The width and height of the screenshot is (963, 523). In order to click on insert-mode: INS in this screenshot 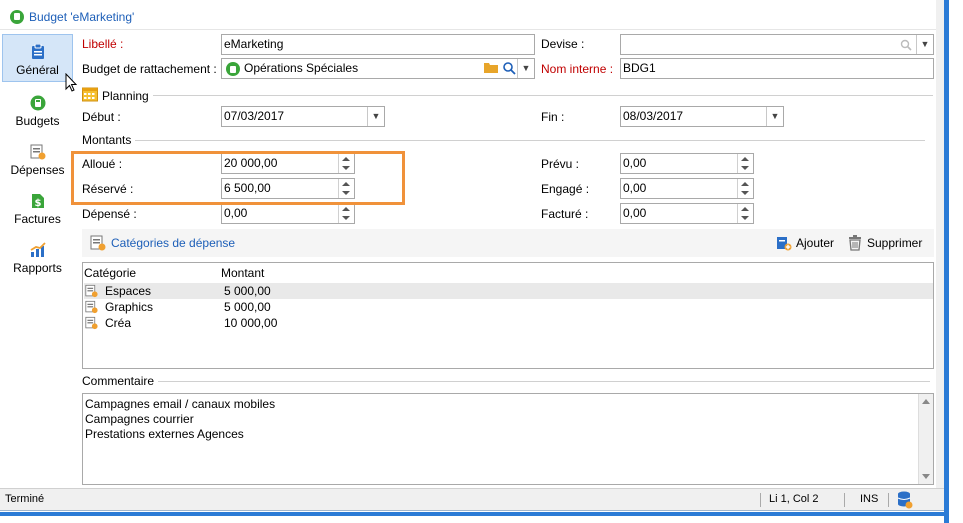, I will do `click(869, 499)`.